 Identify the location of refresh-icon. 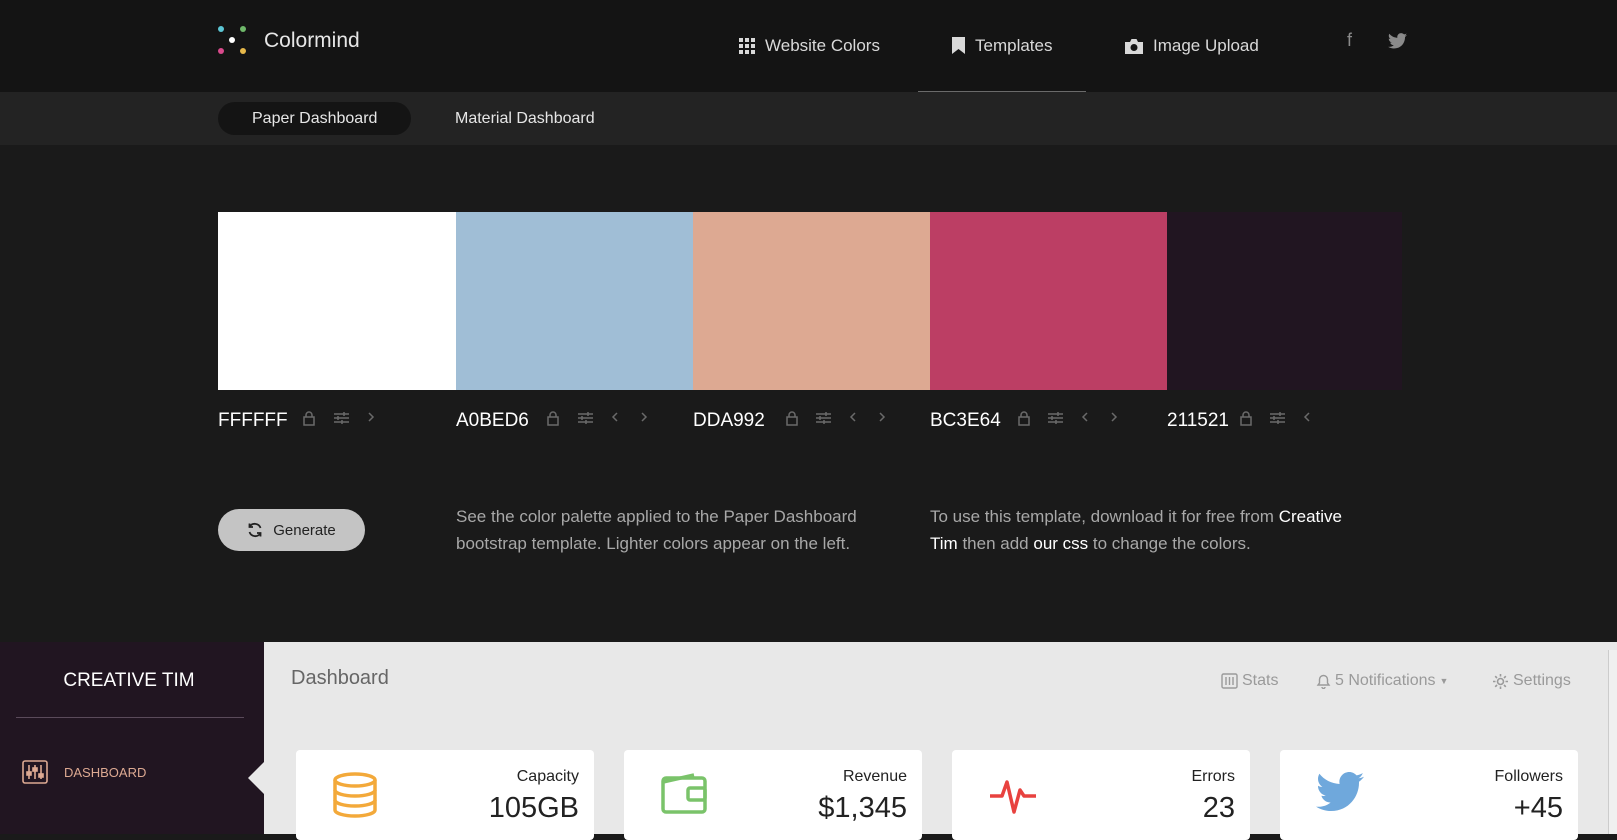
(255, 530).